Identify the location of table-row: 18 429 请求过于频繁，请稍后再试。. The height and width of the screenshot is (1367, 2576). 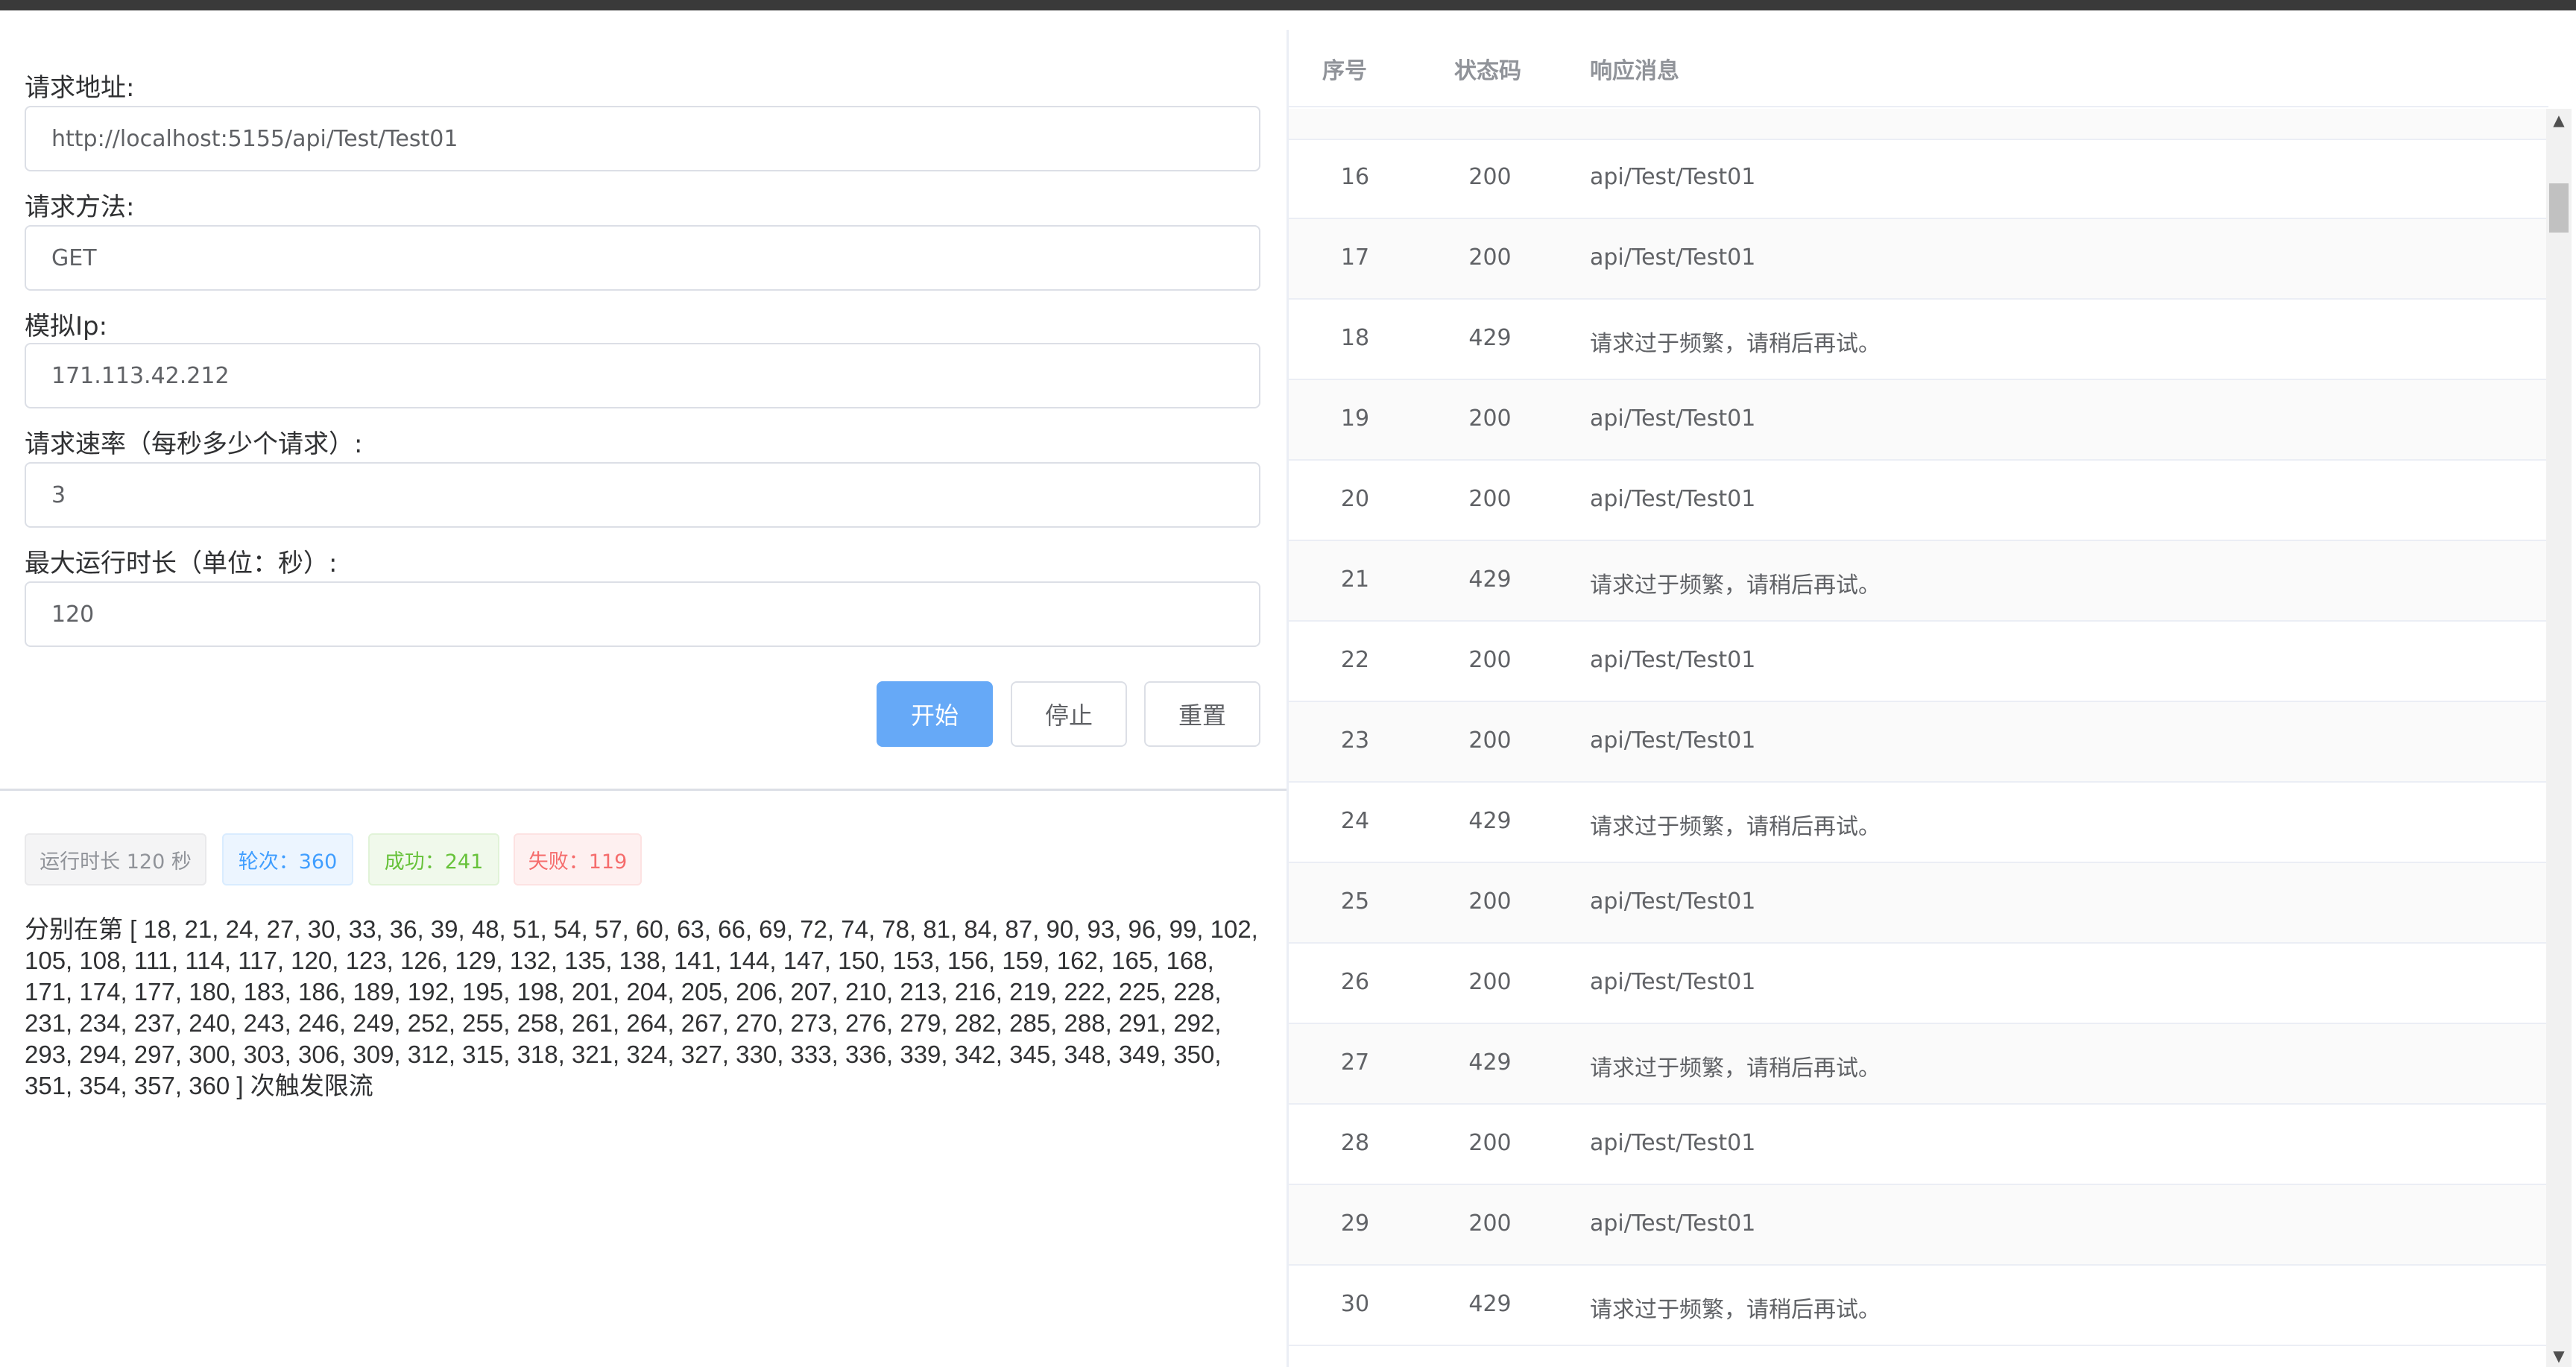
(1919, 340).